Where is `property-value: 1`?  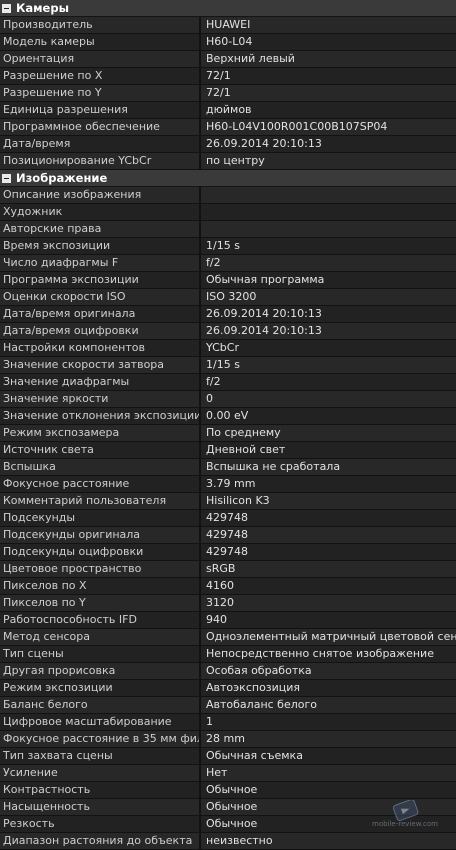
property-value: 1 is located at coordinates (328, 722).